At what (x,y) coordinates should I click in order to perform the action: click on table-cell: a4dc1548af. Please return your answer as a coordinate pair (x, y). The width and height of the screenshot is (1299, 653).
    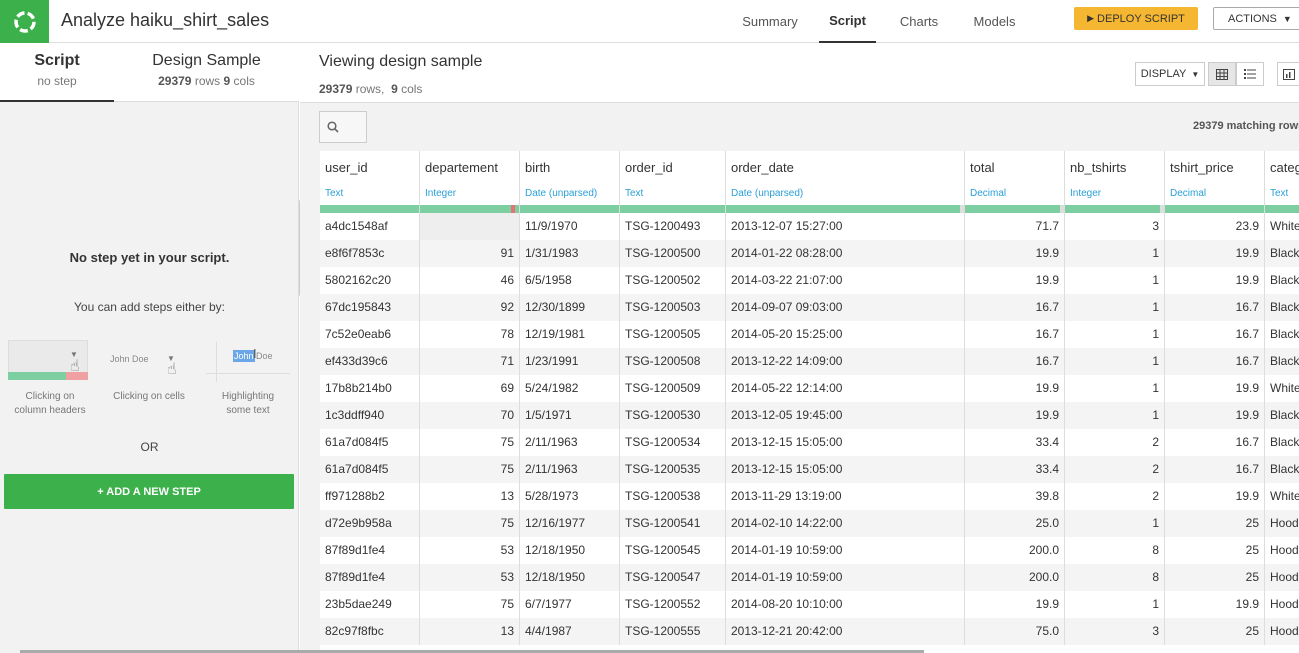
    Looking at the image, I should click on (370, 226).